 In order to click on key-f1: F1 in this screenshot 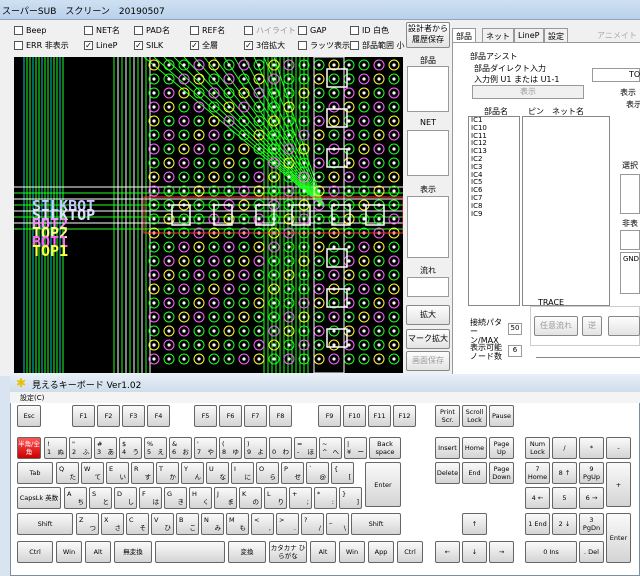, I will do `click(83, 416)`.